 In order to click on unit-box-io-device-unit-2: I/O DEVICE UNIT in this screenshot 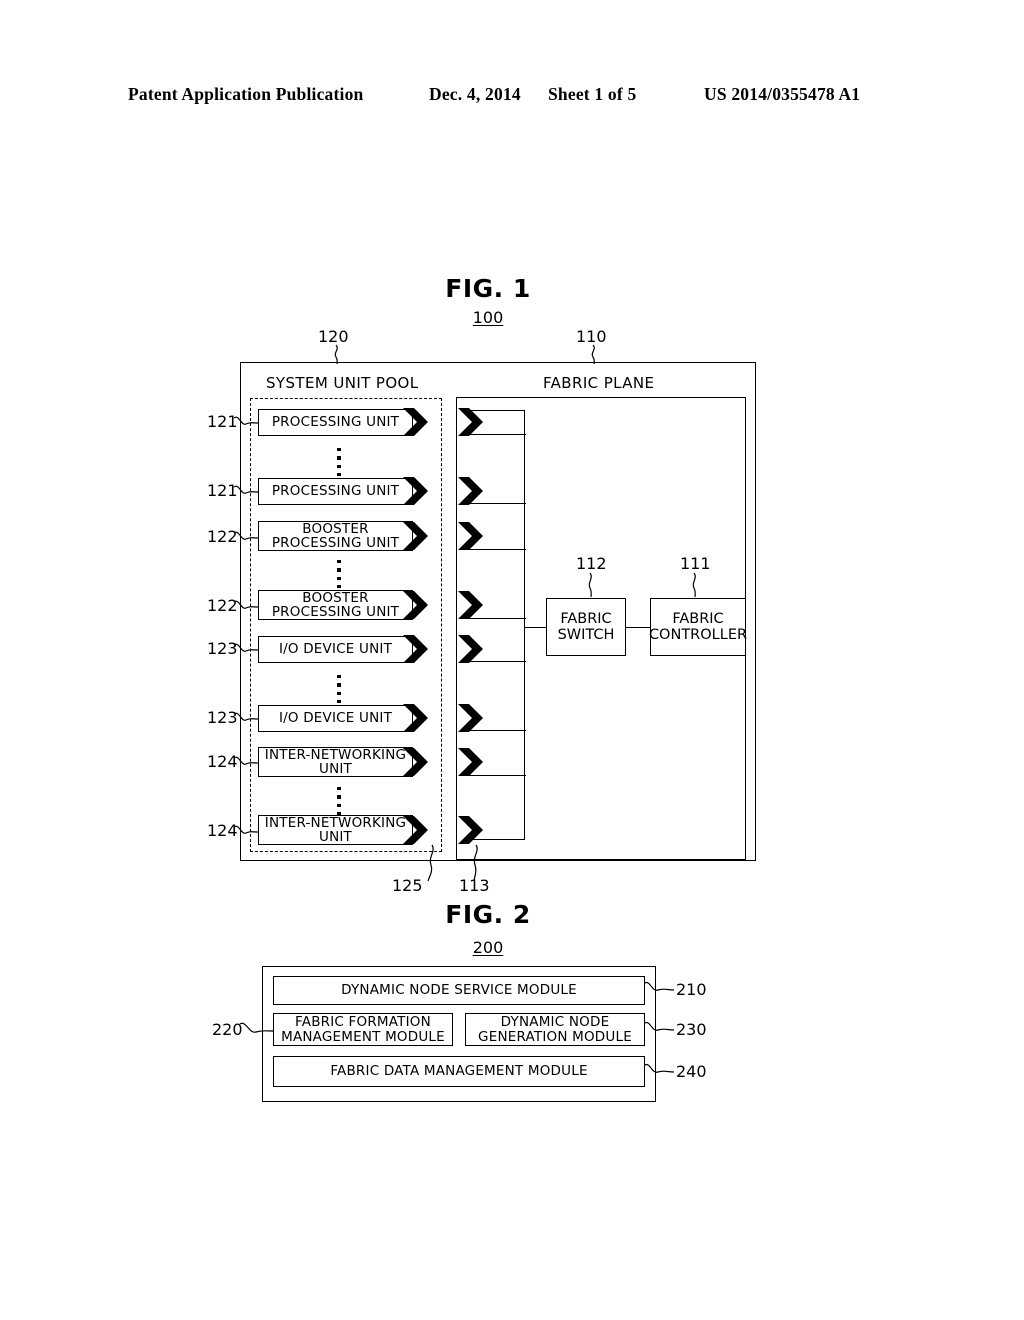, I will do `click(335, 718)`.